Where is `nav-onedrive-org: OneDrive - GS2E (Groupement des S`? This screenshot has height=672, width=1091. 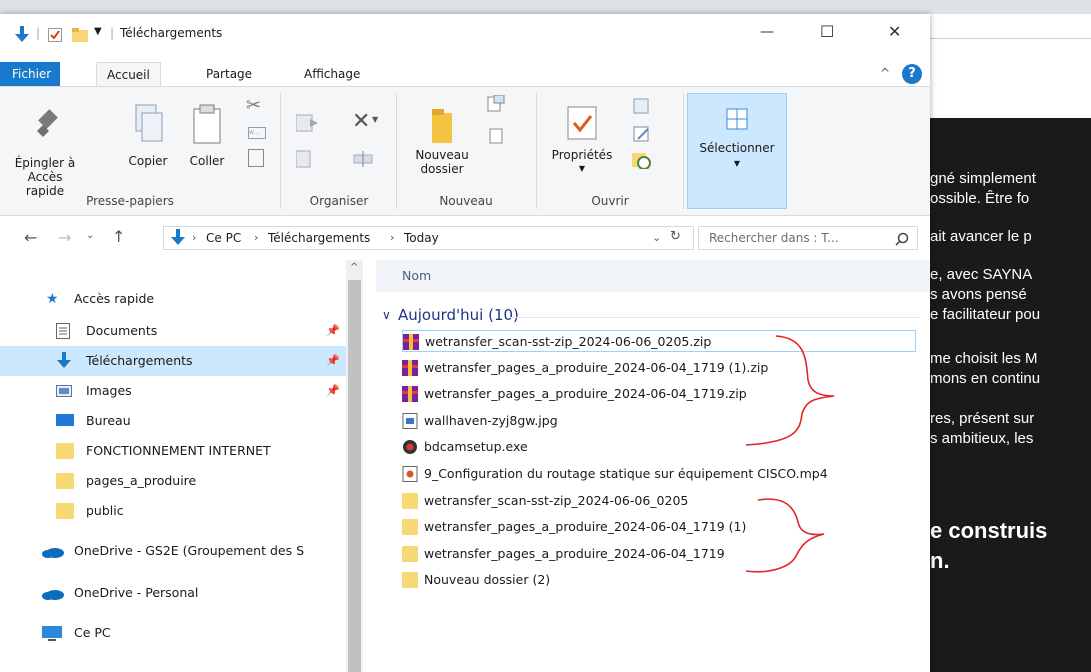
nav-onedrive-org: OneDrive - GS2E (Groupement des S is located at coordinates (173, 551).